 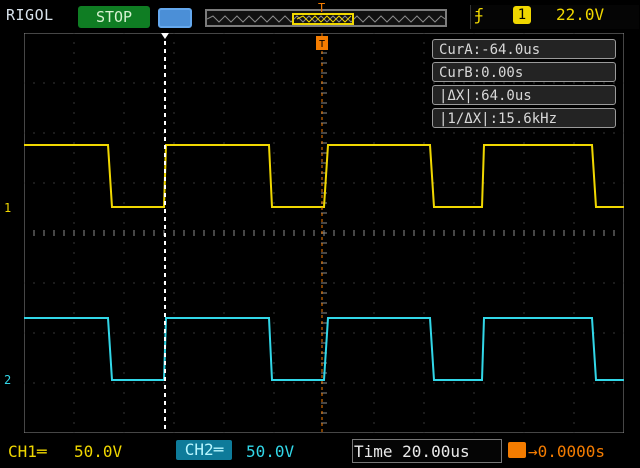 I want to click on brand-label: RIGOL, so click(x=30, y=15).